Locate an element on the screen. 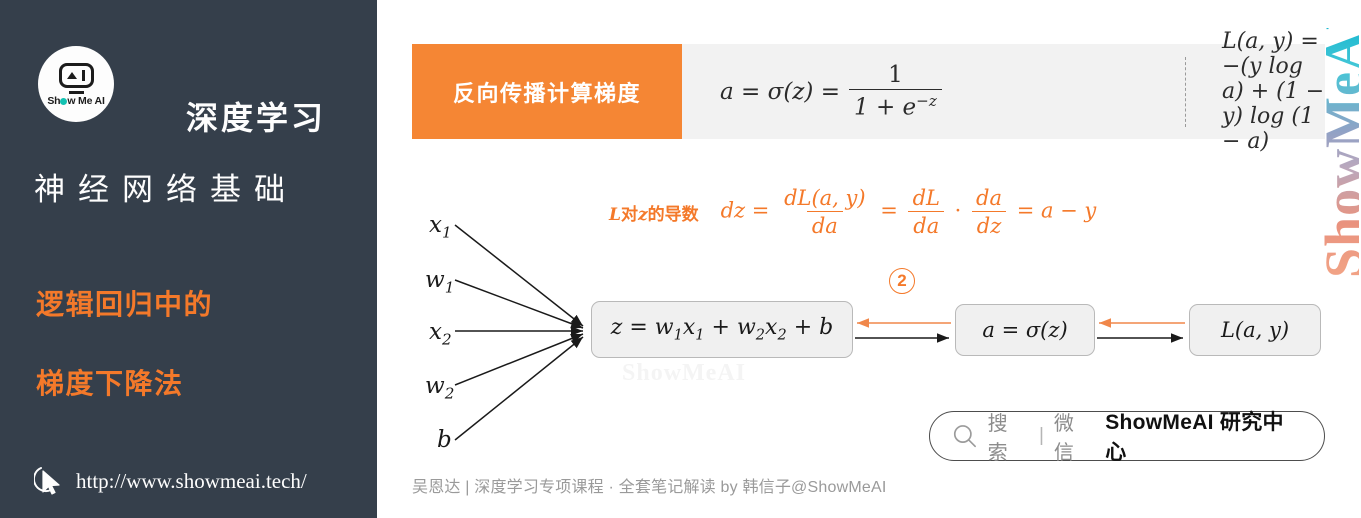 This screenshot has height=518, width=1361. search-label: 搜索 is located at coordinates (998, 438).